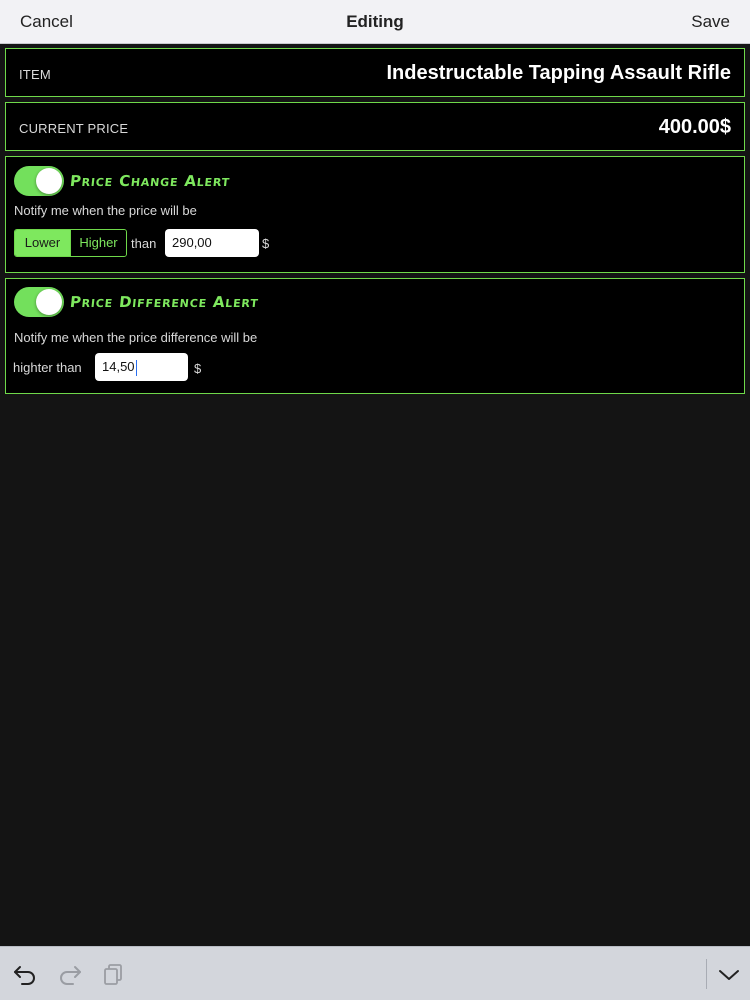 The image size is (750, 1000). I want to click on highter-than-label: highter than, so click(47, 367).